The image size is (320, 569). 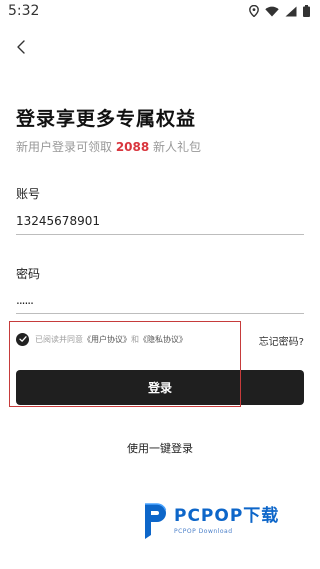 I want to click on watermark: PCPOP下载 PCPOP Download, so click(x=207, y=520).